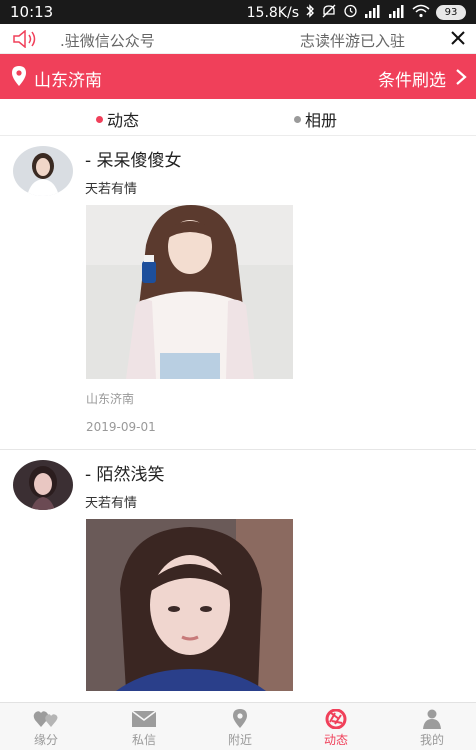 The height and width of the screenshot is (750, 476). What do you see at coordinates (99, 119) in the screenshot?
I see `active-dot-icon` at bounding box center [99, 119].